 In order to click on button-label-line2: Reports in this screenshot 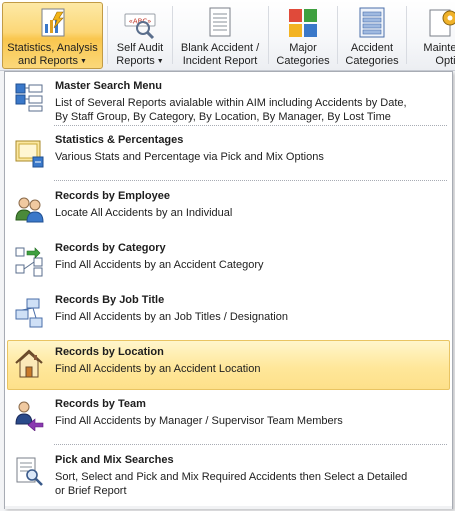, I will do `click(135, 61)`.